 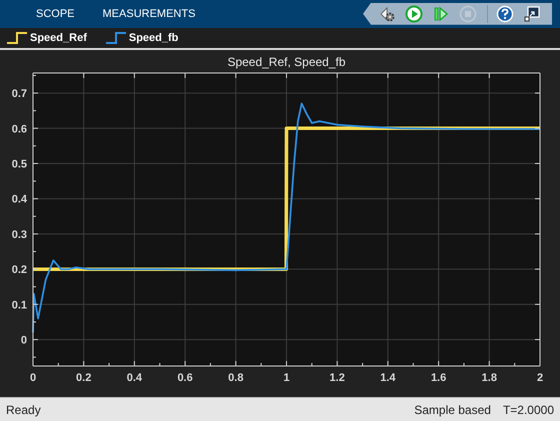 I want to click on y-tick-label: 0.7, so click(x=19, y=94).